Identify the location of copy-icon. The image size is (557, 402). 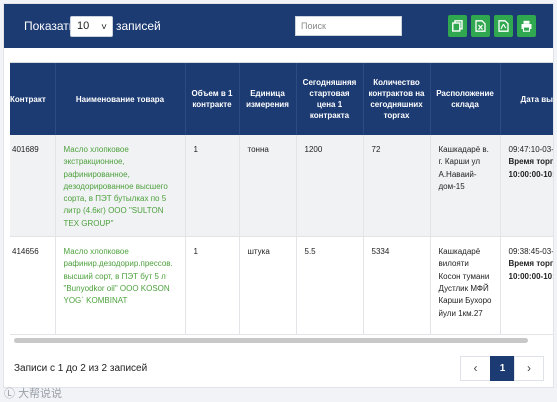
(457, 26).